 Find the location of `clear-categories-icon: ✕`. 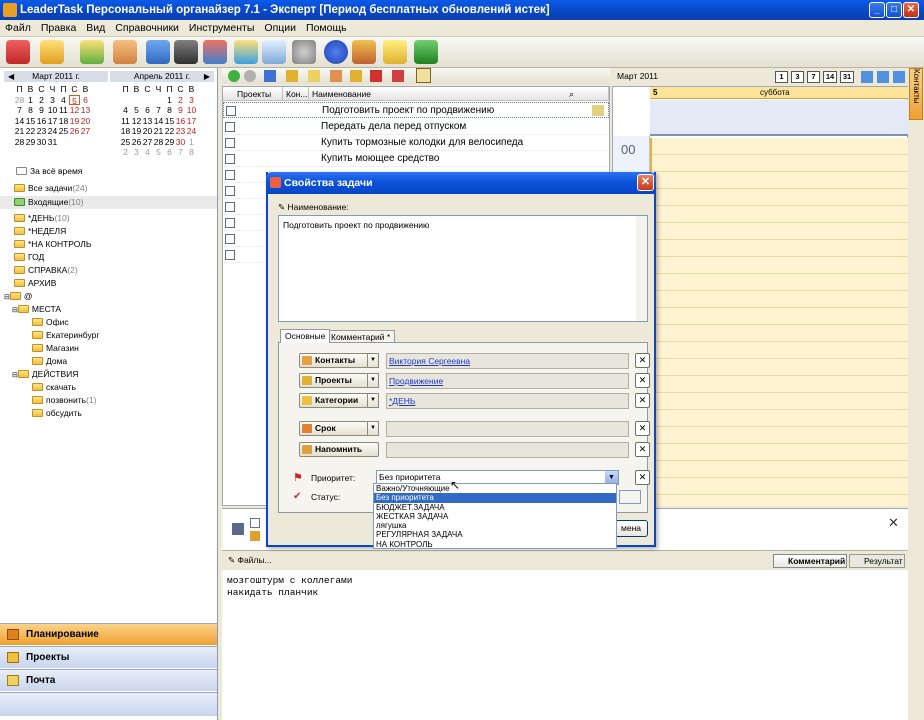

clear-categories-icon: ✕ is located at coordinates (642, 400).